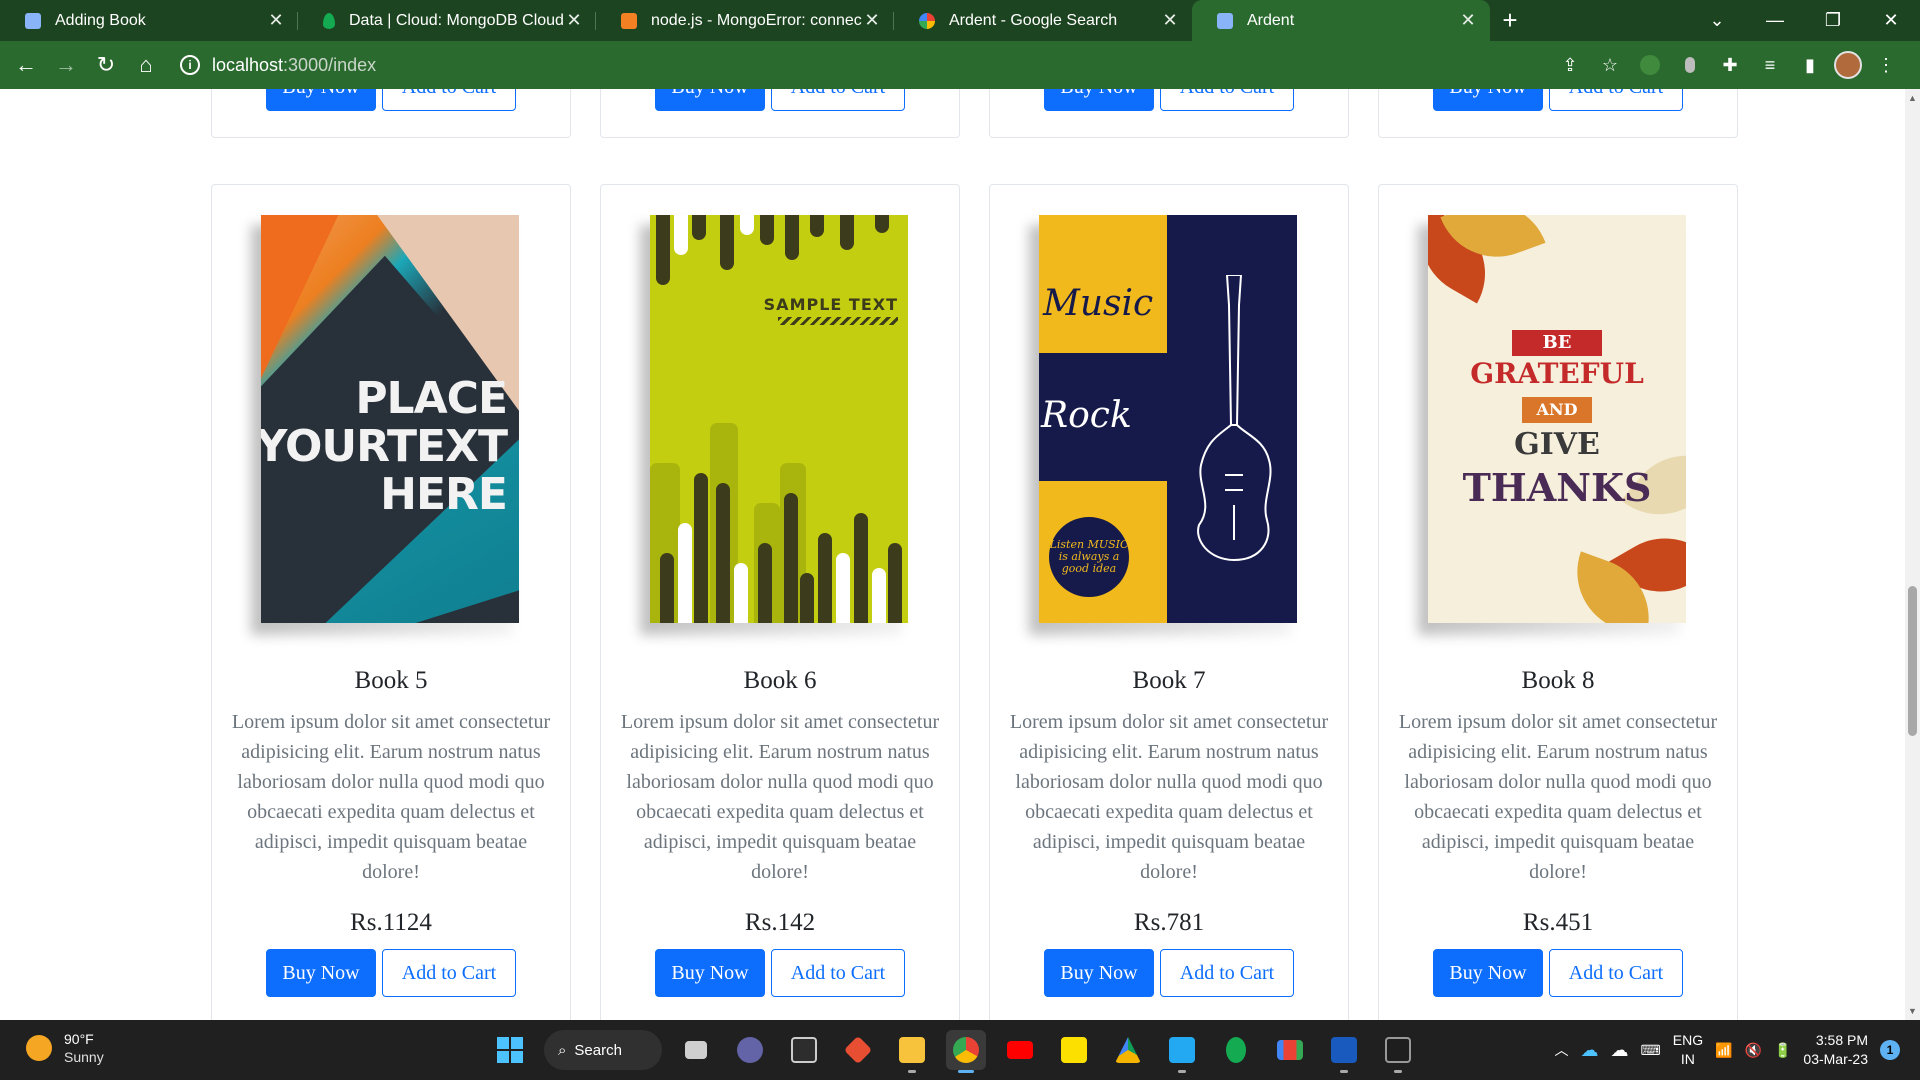  What do you see at coordinates (838, 321) in the screenshot?
I see `cover-stripes` at bounding box center [838, 321].